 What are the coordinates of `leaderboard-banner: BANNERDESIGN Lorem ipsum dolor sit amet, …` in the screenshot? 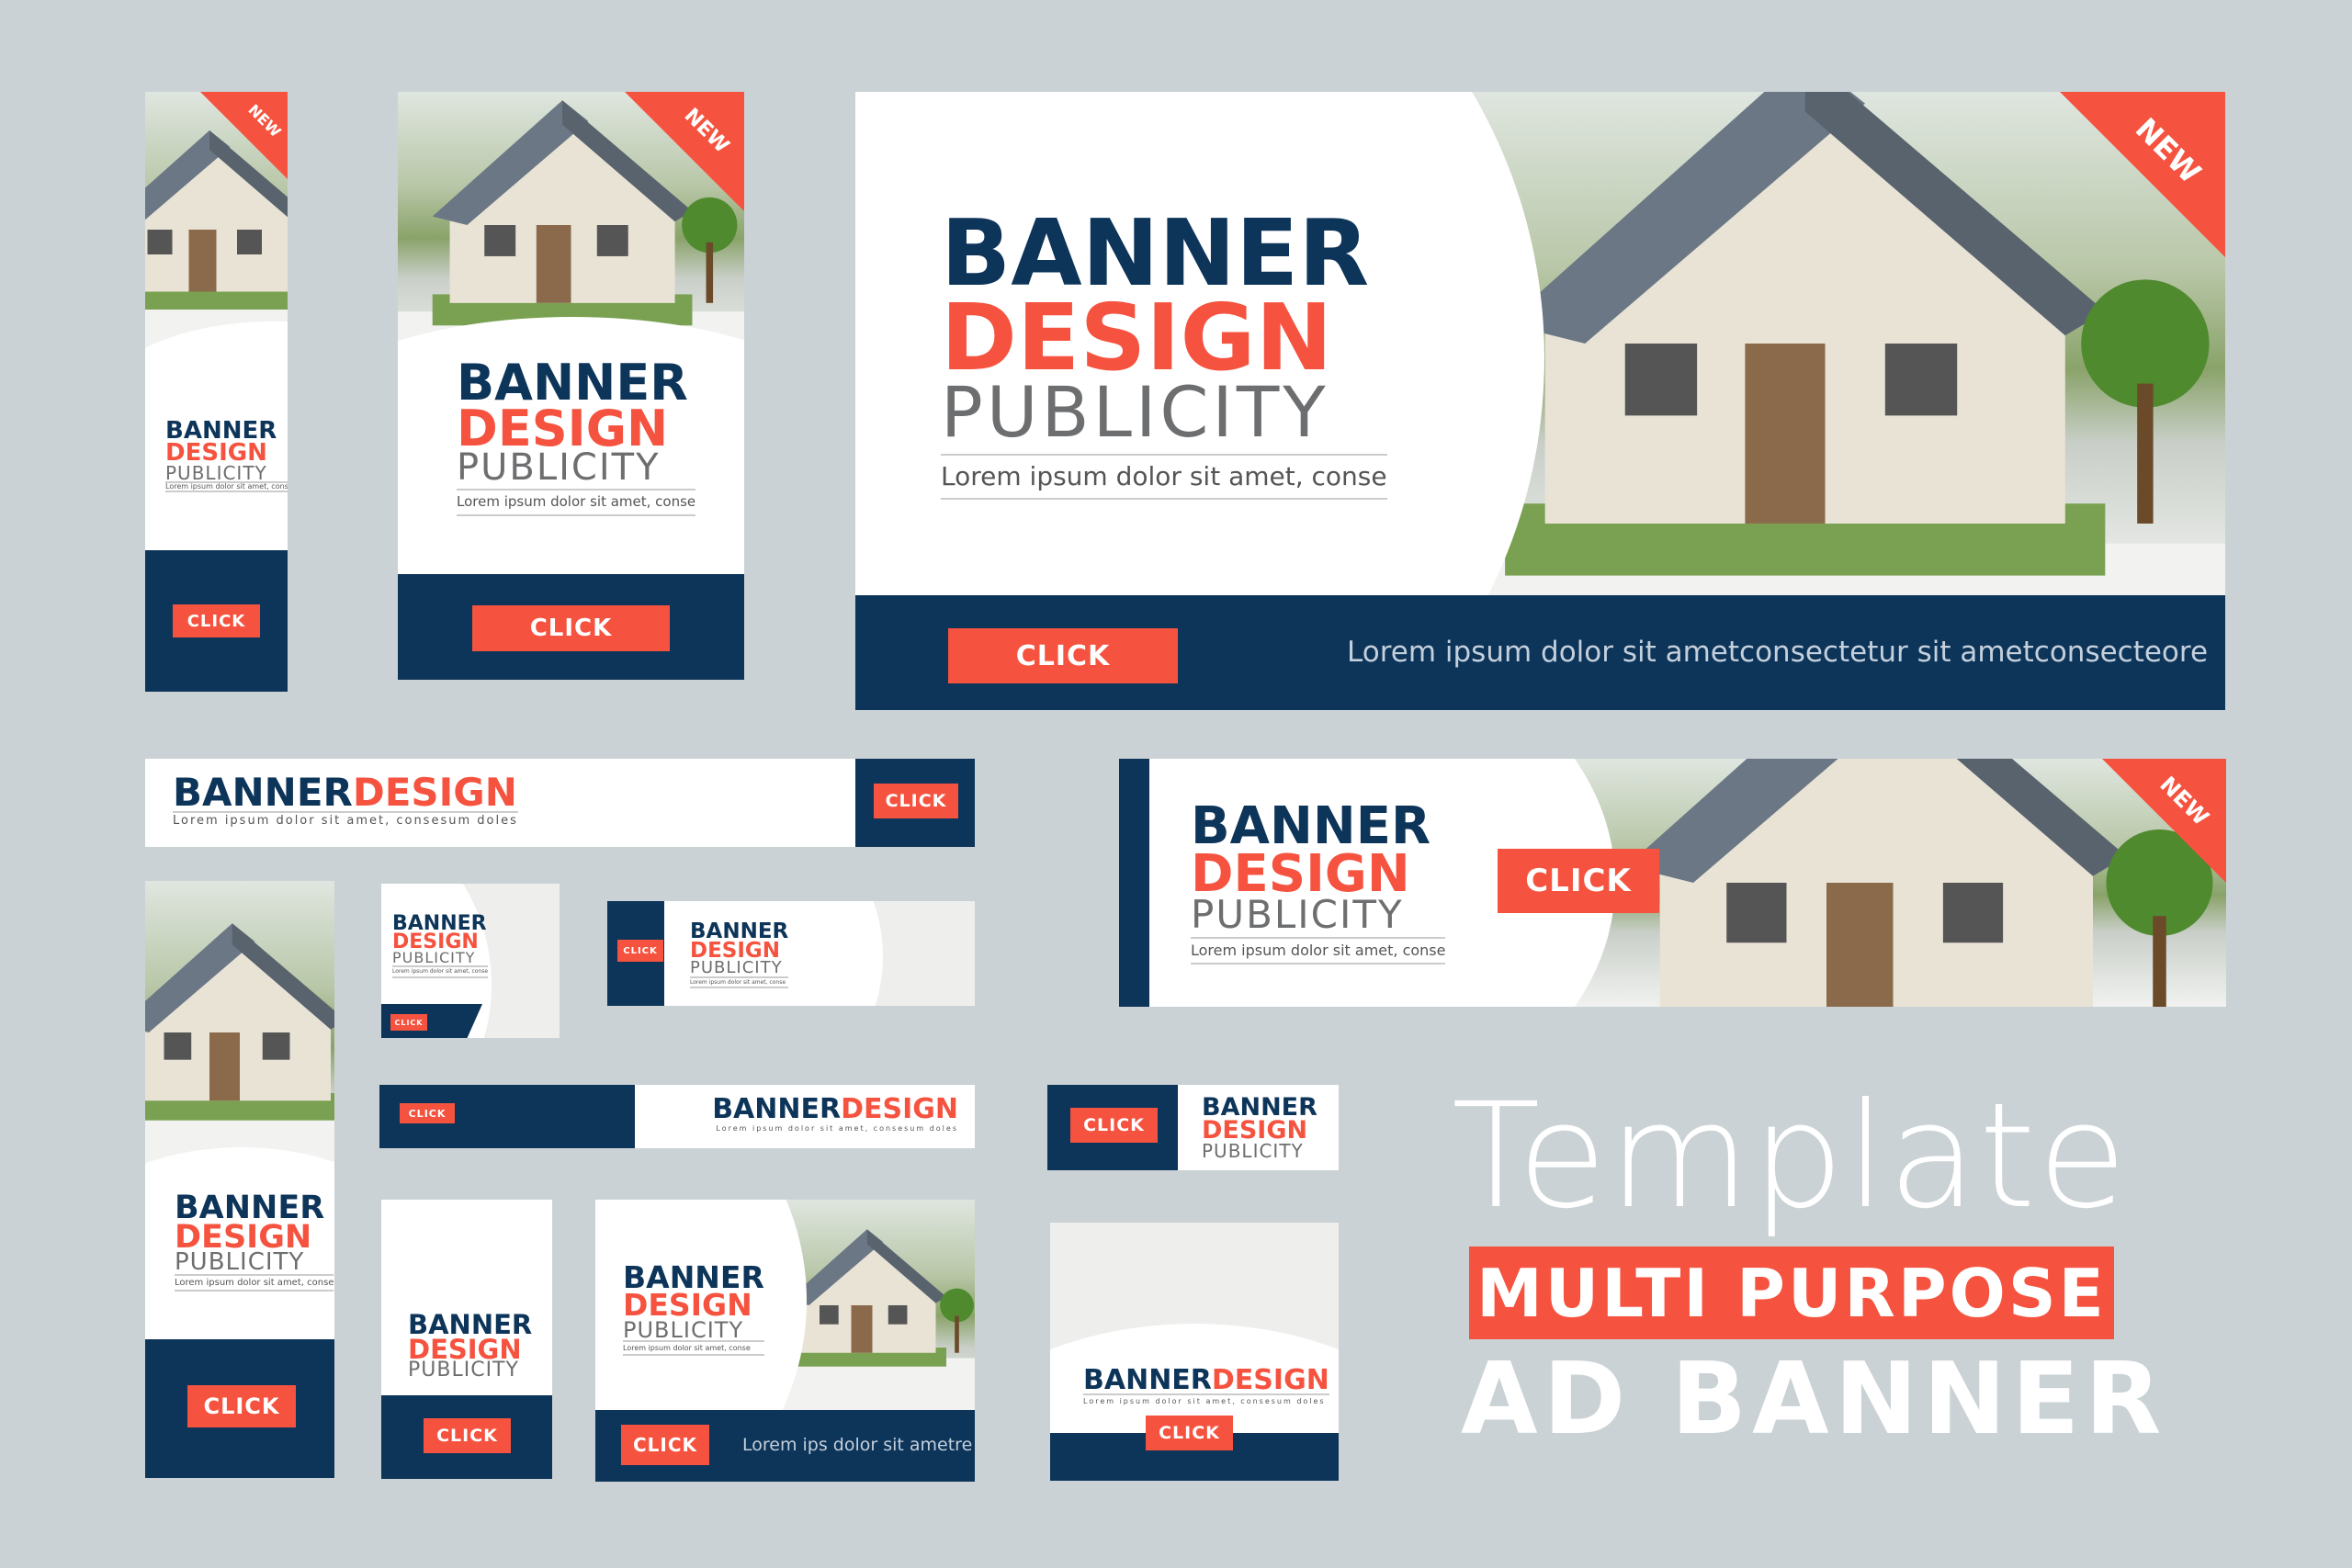 It's located at (560, 803).